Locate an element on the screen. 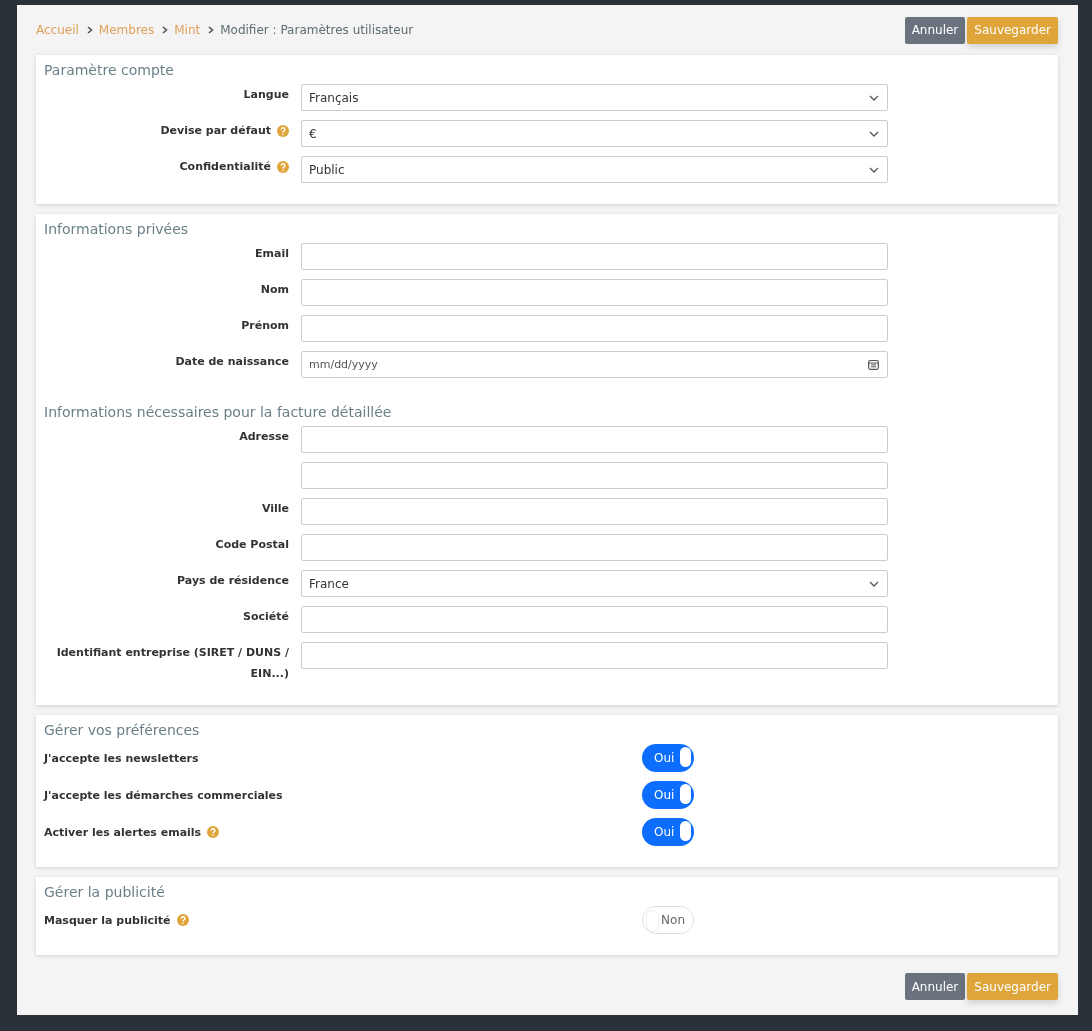 The image size is (1092, 1031). field-label: Société is located at coordinates (266, 617).